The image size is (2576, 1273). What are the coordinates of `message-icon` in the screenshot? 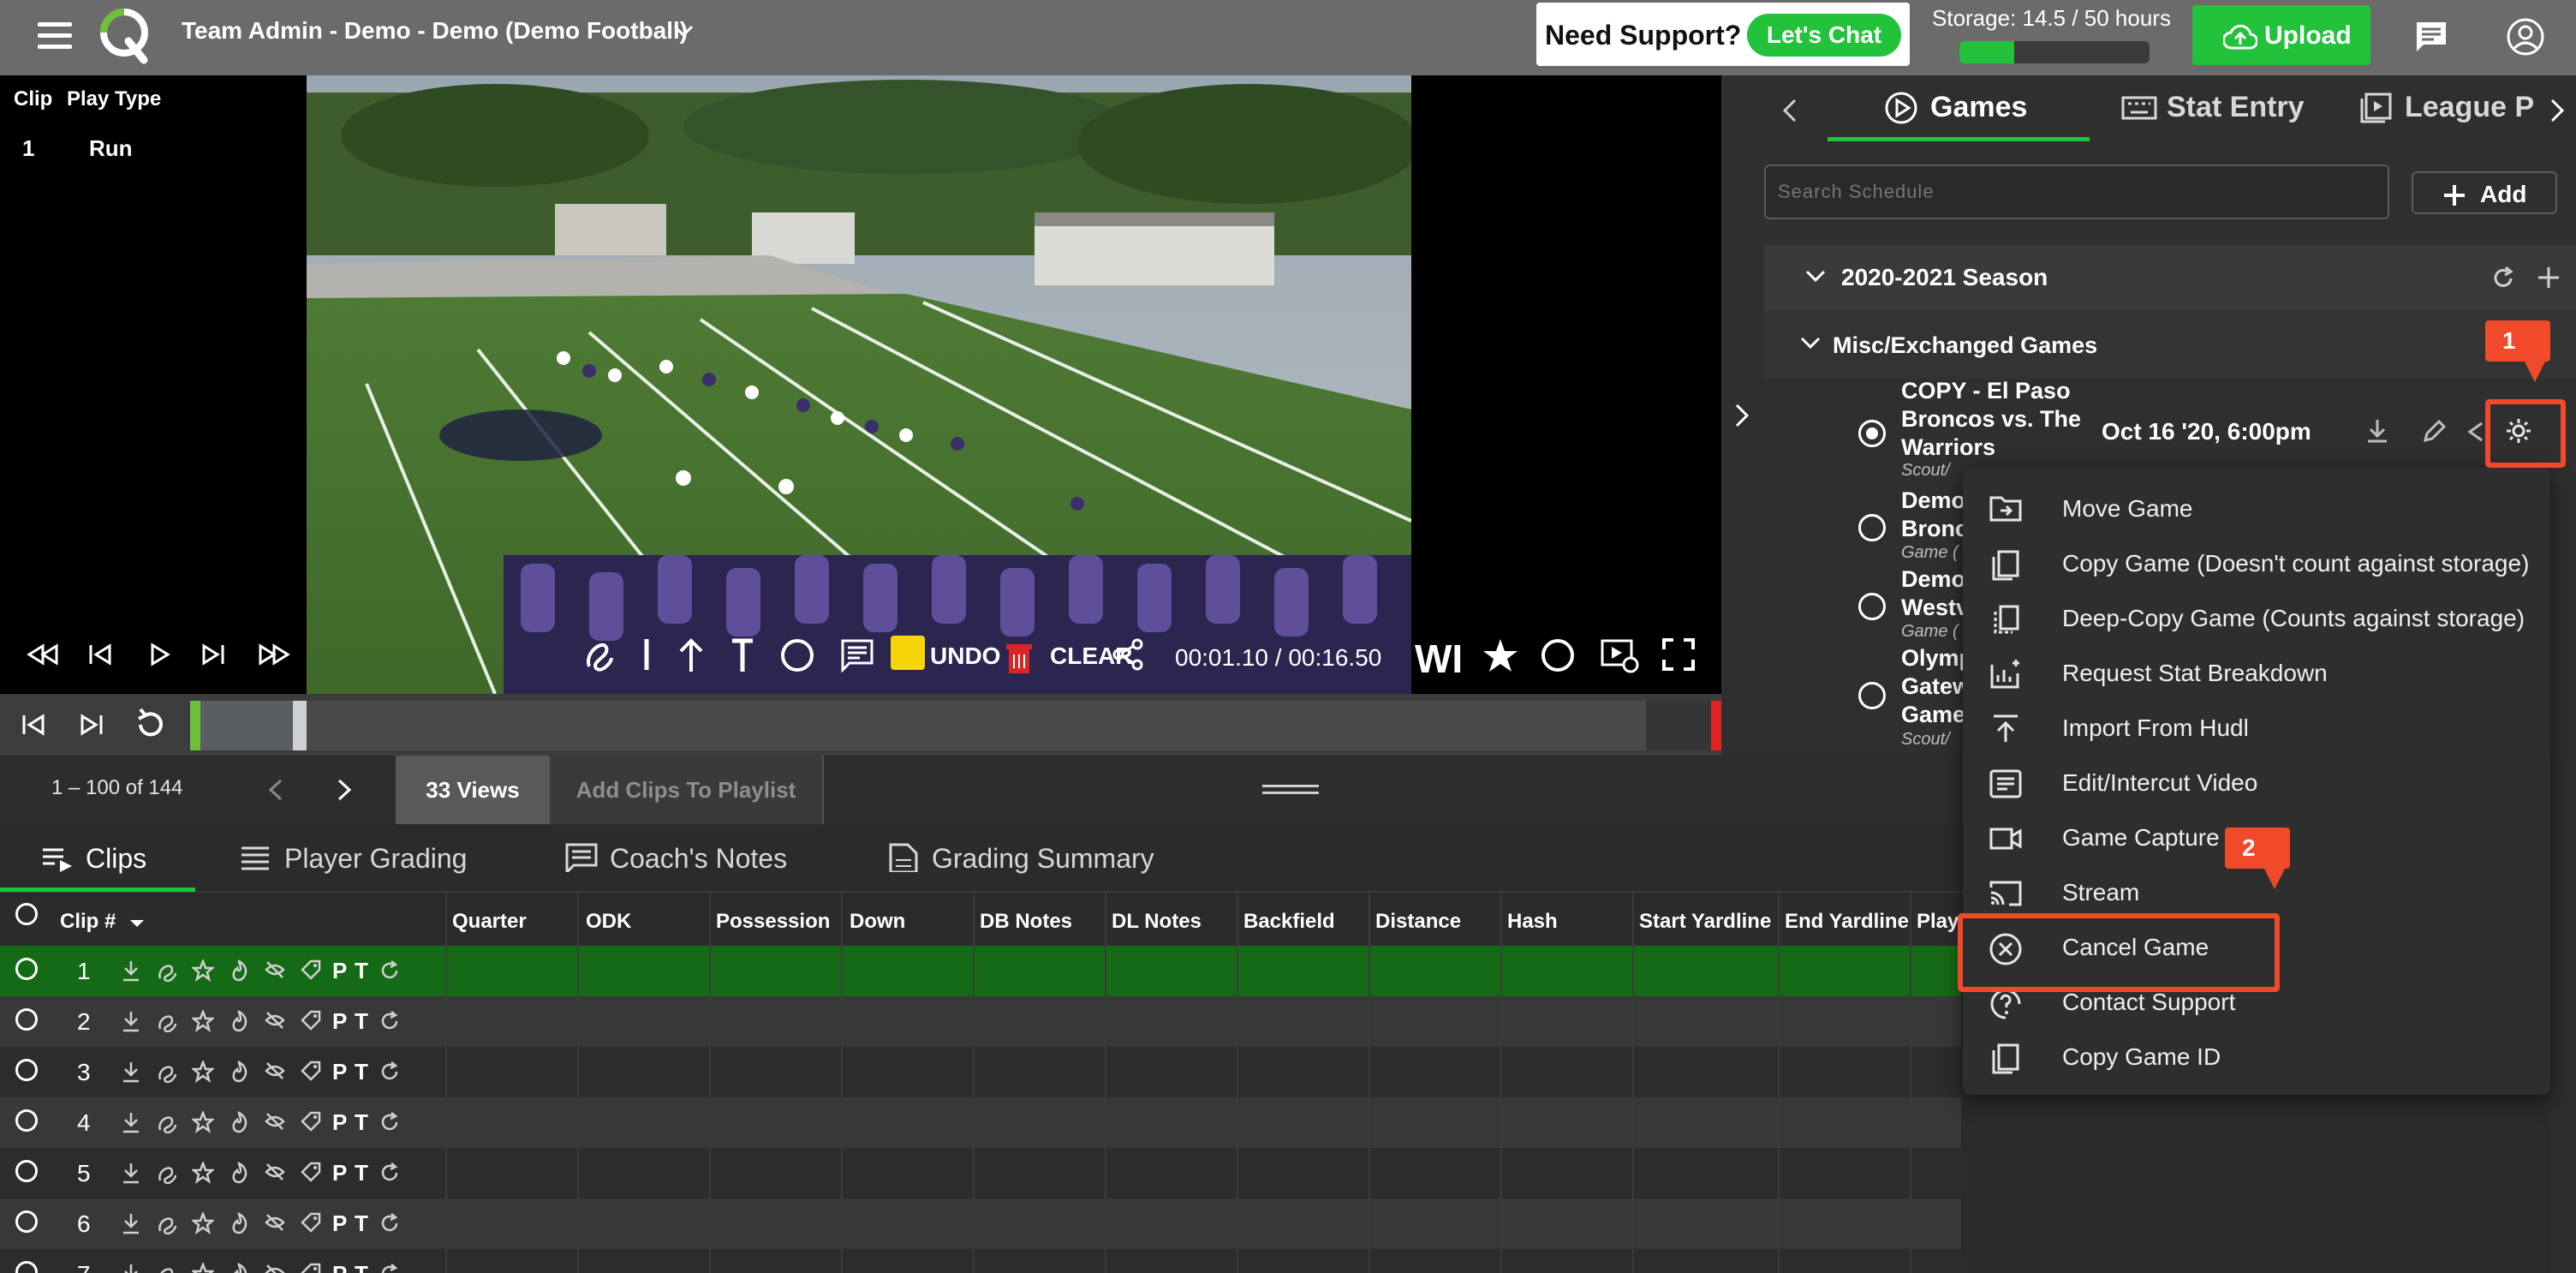 It's located at (2431, 37).